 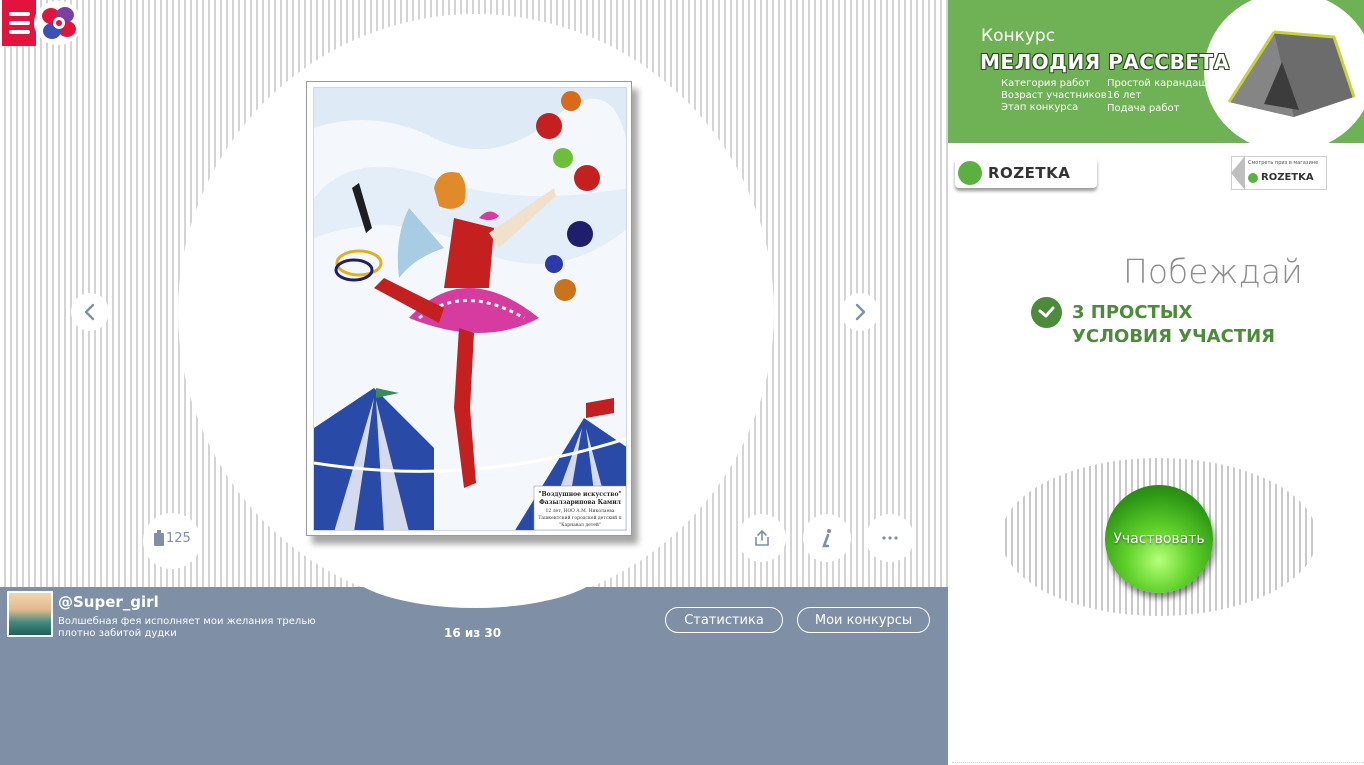 I want to click on banner-age-label: Возраст участников, so click(x=1054, y=95).